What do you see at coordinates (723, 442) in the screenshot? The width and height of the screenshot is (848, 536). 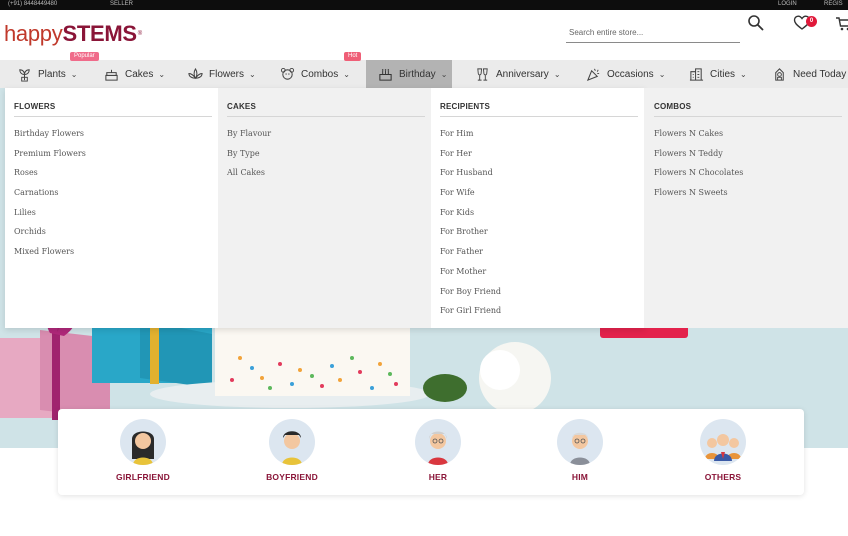 I see `others-group-avatar-icon` at bounding box center [723, 442].